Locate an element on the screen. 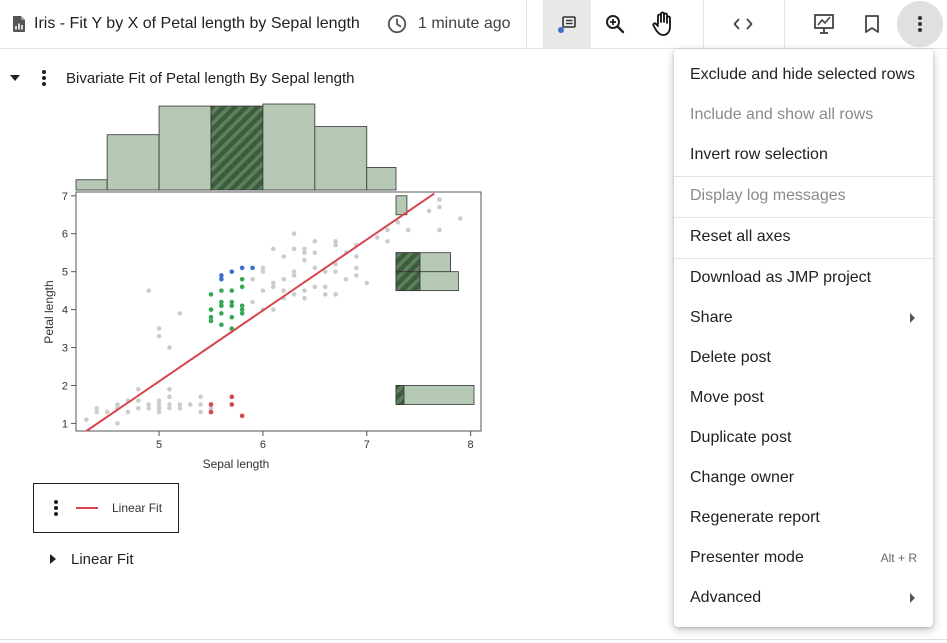 The height and width of the screenshot is (643, 947). last-updated: 1 minute ago is located at coordinates (448, 24).